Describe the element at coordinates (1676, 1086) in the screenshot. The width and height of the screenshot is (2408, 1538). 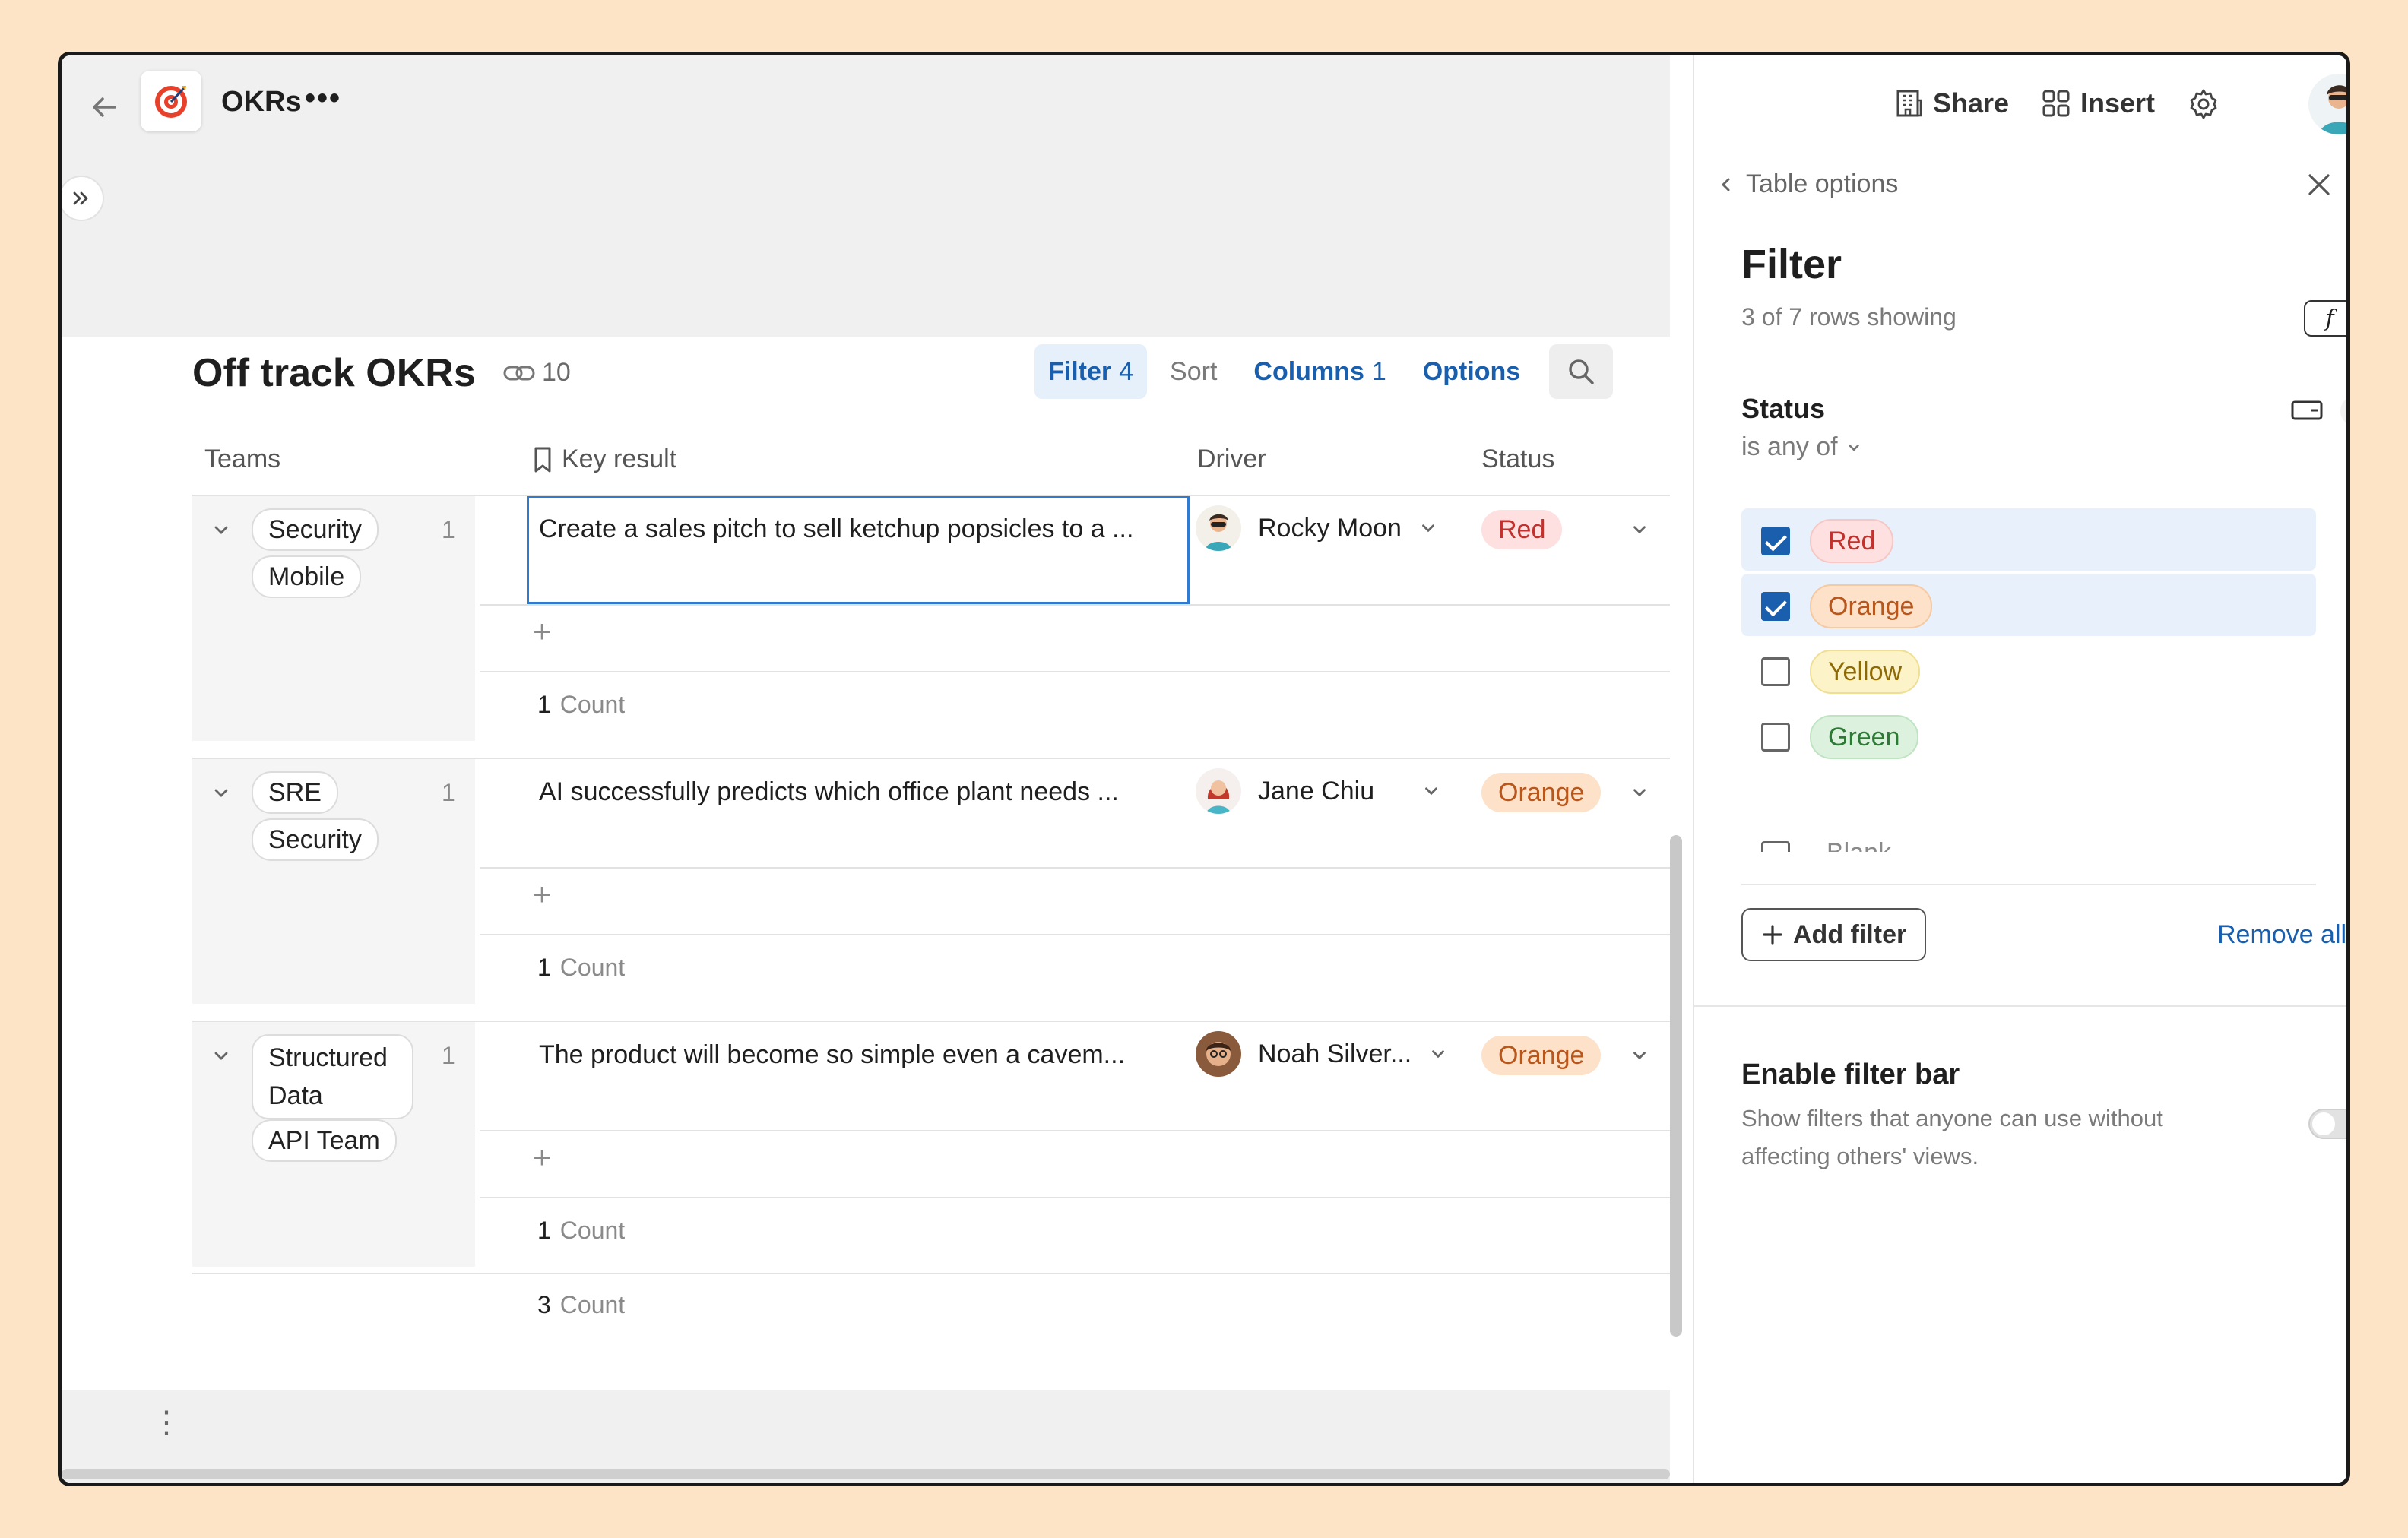
I see `vertical-scrollbar` at that location.